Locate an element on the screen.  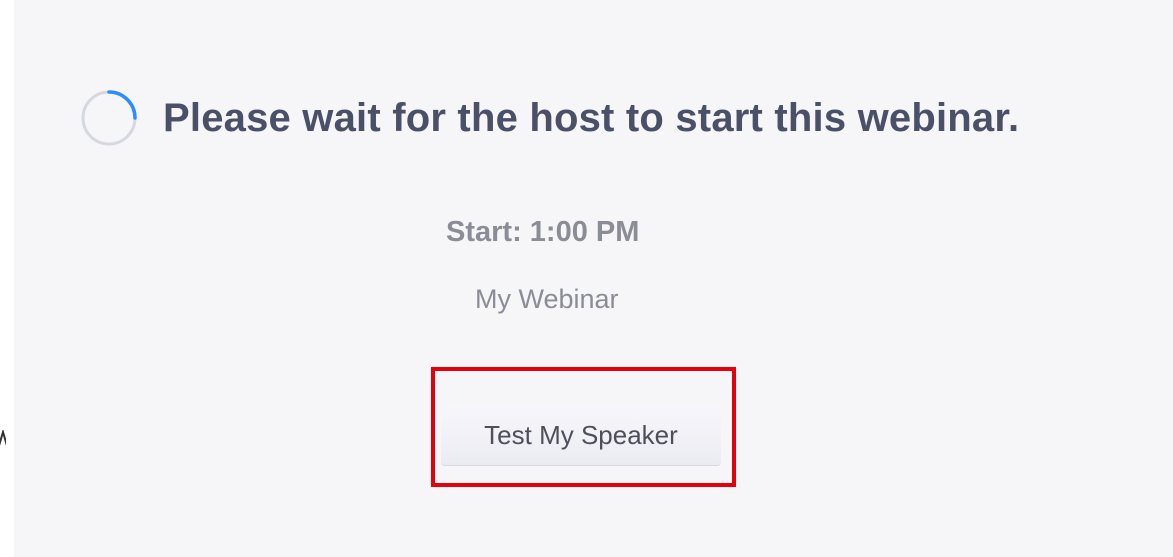
test-my-speaker-button: Test My Speaker is located at coordinates (581, 435).